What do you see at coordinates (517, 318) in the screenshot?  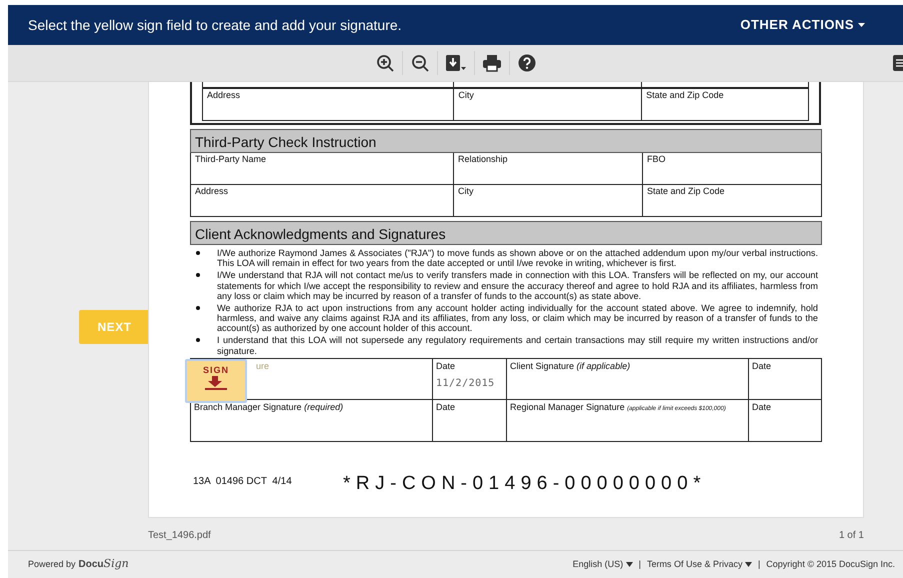 I see `acknowledgment-text: We authorize RJA to act upon instructions from any account holder acting individually for the account stated above. We agree to indemnify, hold harmless, and waive any claims against RJA and its affiliates, from any loss, or claim which may be incurred by reason of a transfer of funds to the account(s) as authorized by one account holder of this account.` at bounding box center [517, 318].